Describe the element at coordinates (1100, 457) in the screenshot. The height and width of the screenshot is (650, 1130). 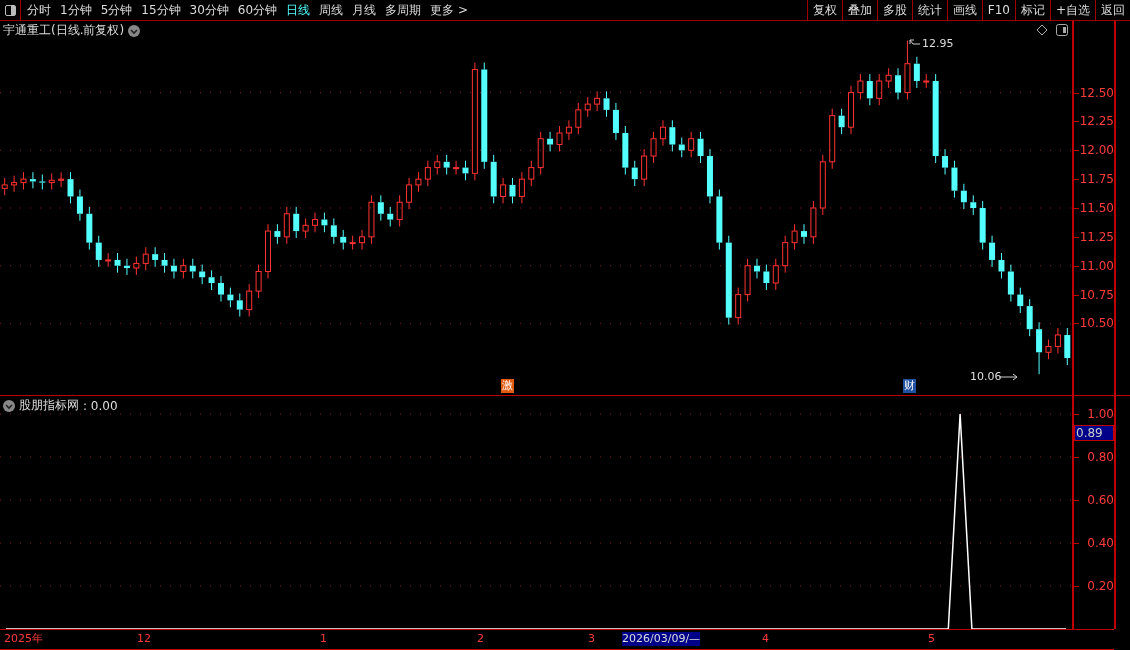
I see `axis-label: 0.80` at that location.